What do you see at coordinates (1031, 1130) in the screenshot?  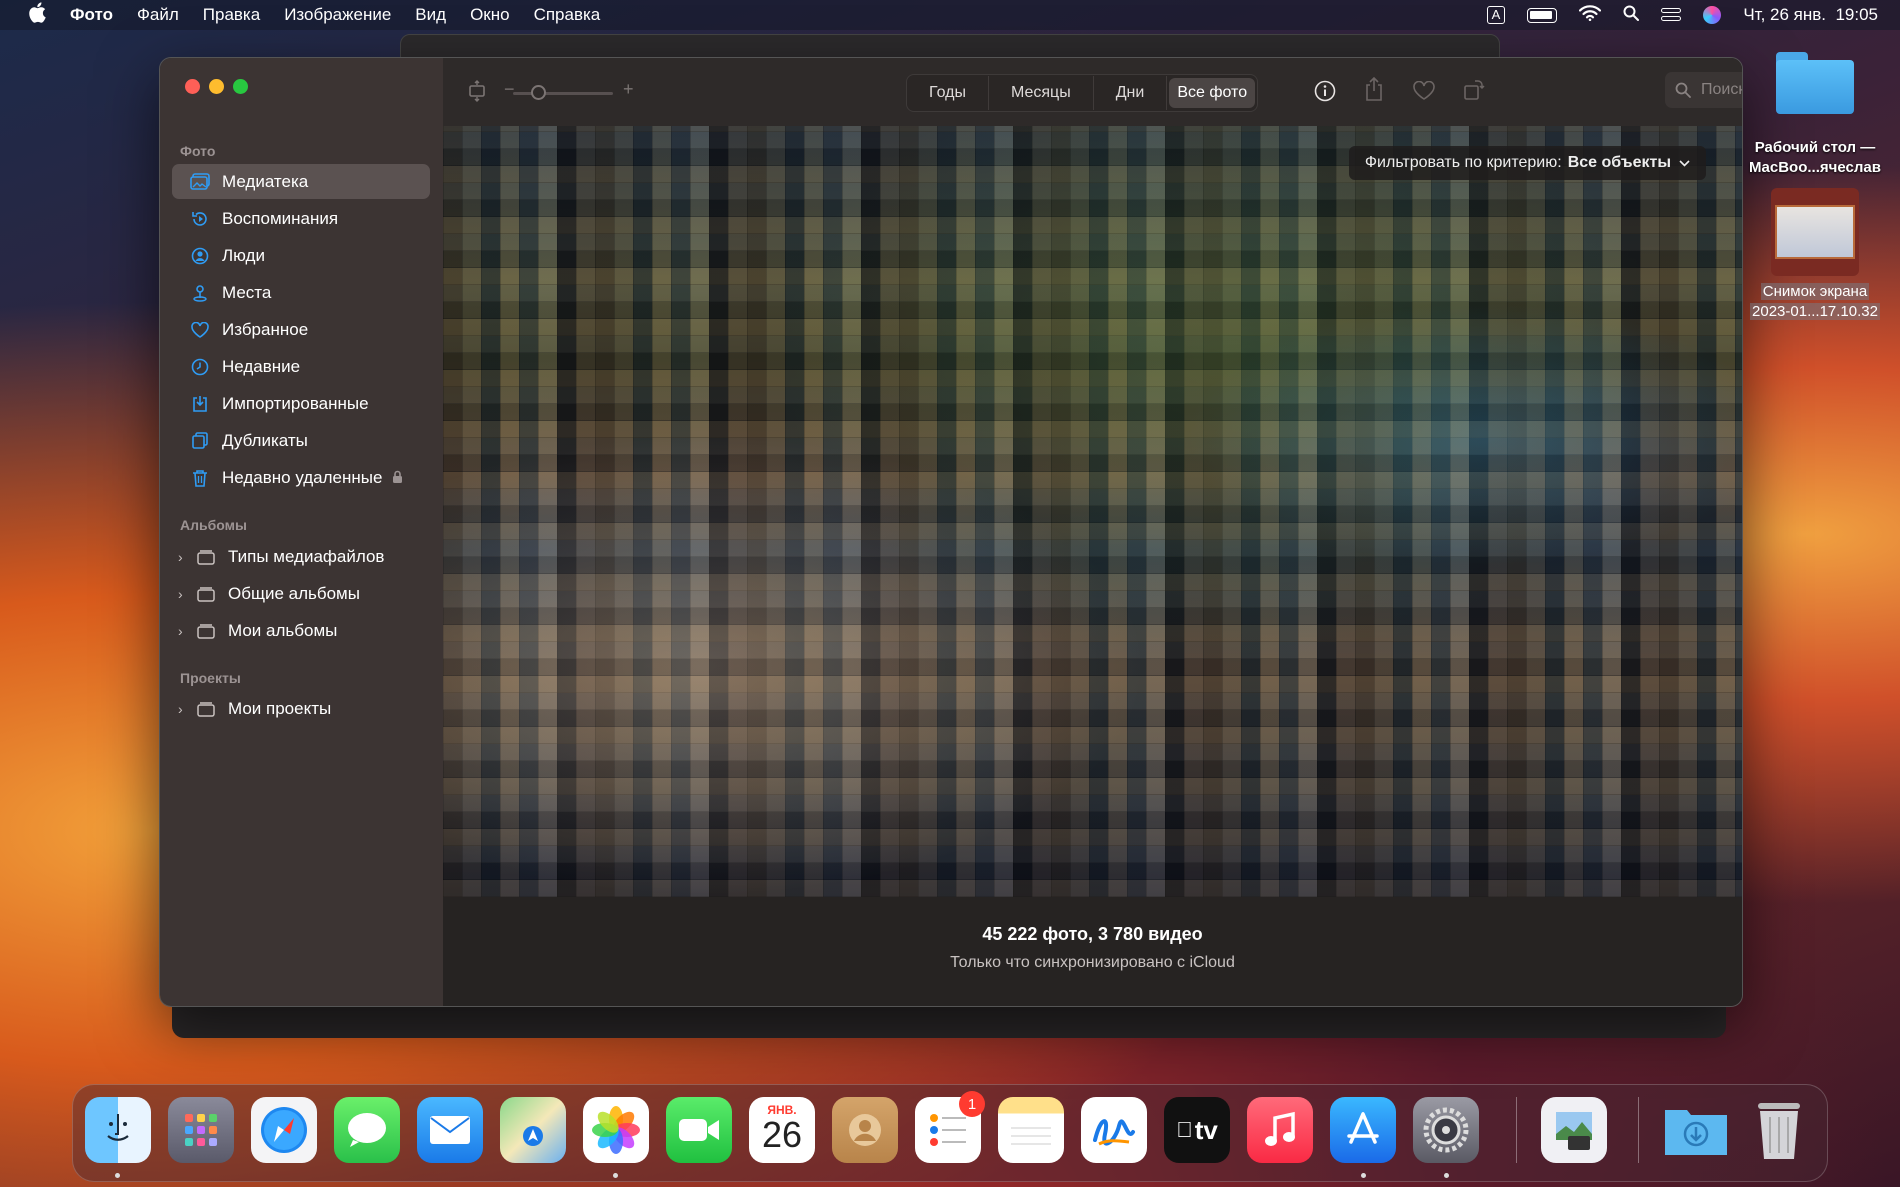 I see `notes-icon` at bounding box center [1031, 1130].